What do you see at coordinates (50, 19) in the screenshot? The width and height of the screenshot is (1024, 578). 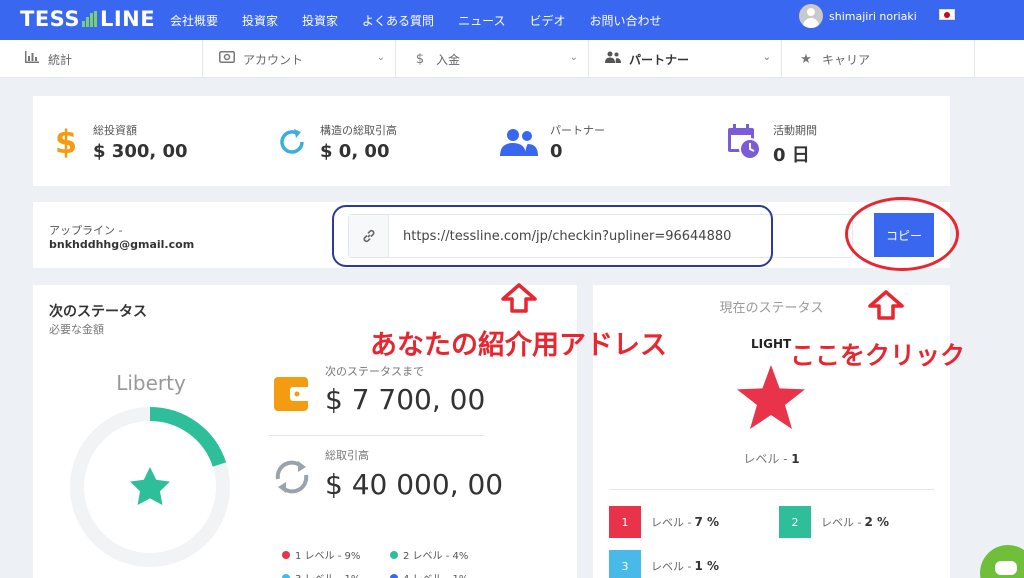 I see `logo-text-left: TESS` at bounding box center [50, 19].